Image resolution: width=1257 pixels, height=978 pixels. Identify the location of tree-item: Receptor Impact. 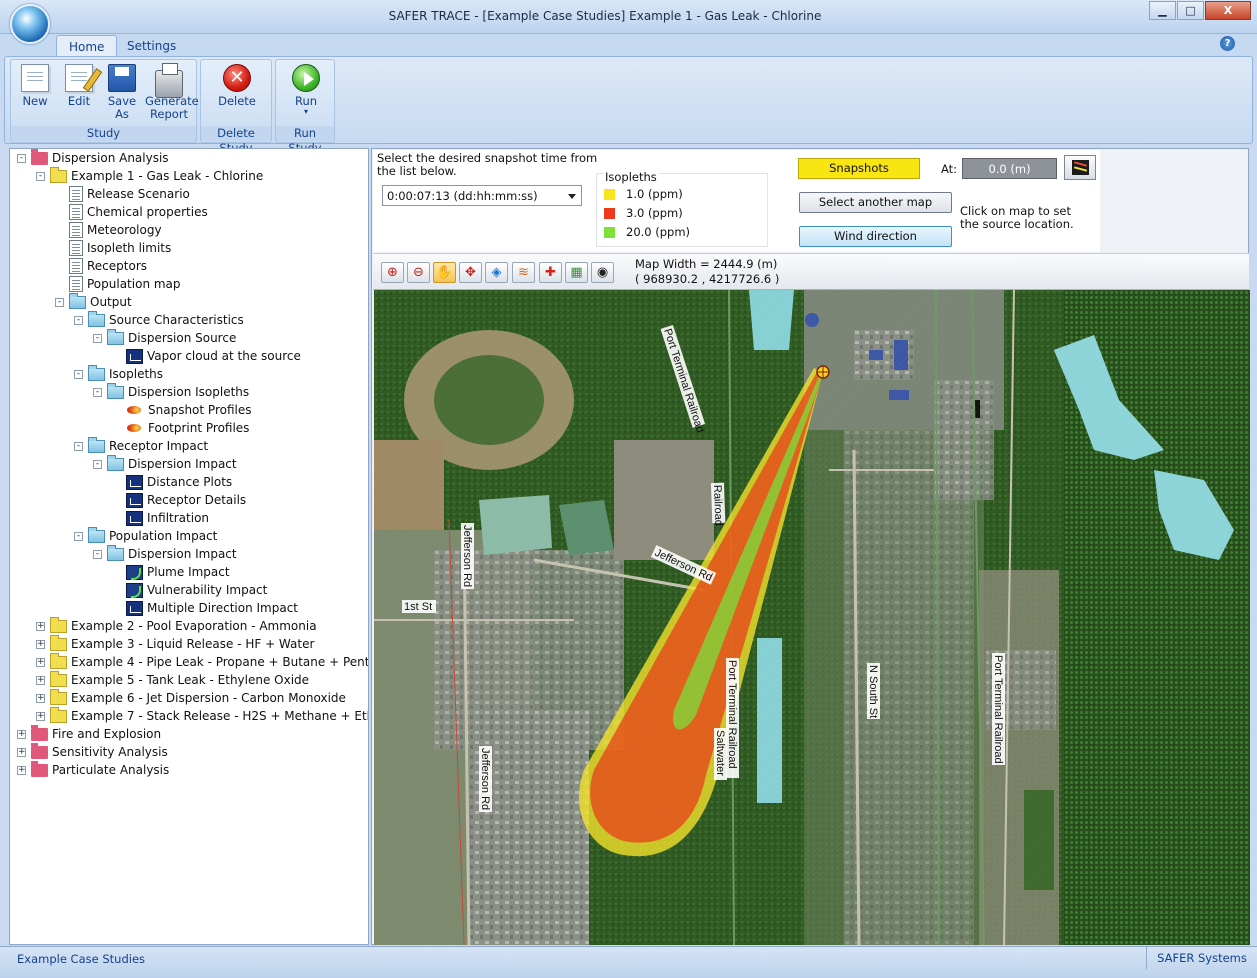
(148, 445).